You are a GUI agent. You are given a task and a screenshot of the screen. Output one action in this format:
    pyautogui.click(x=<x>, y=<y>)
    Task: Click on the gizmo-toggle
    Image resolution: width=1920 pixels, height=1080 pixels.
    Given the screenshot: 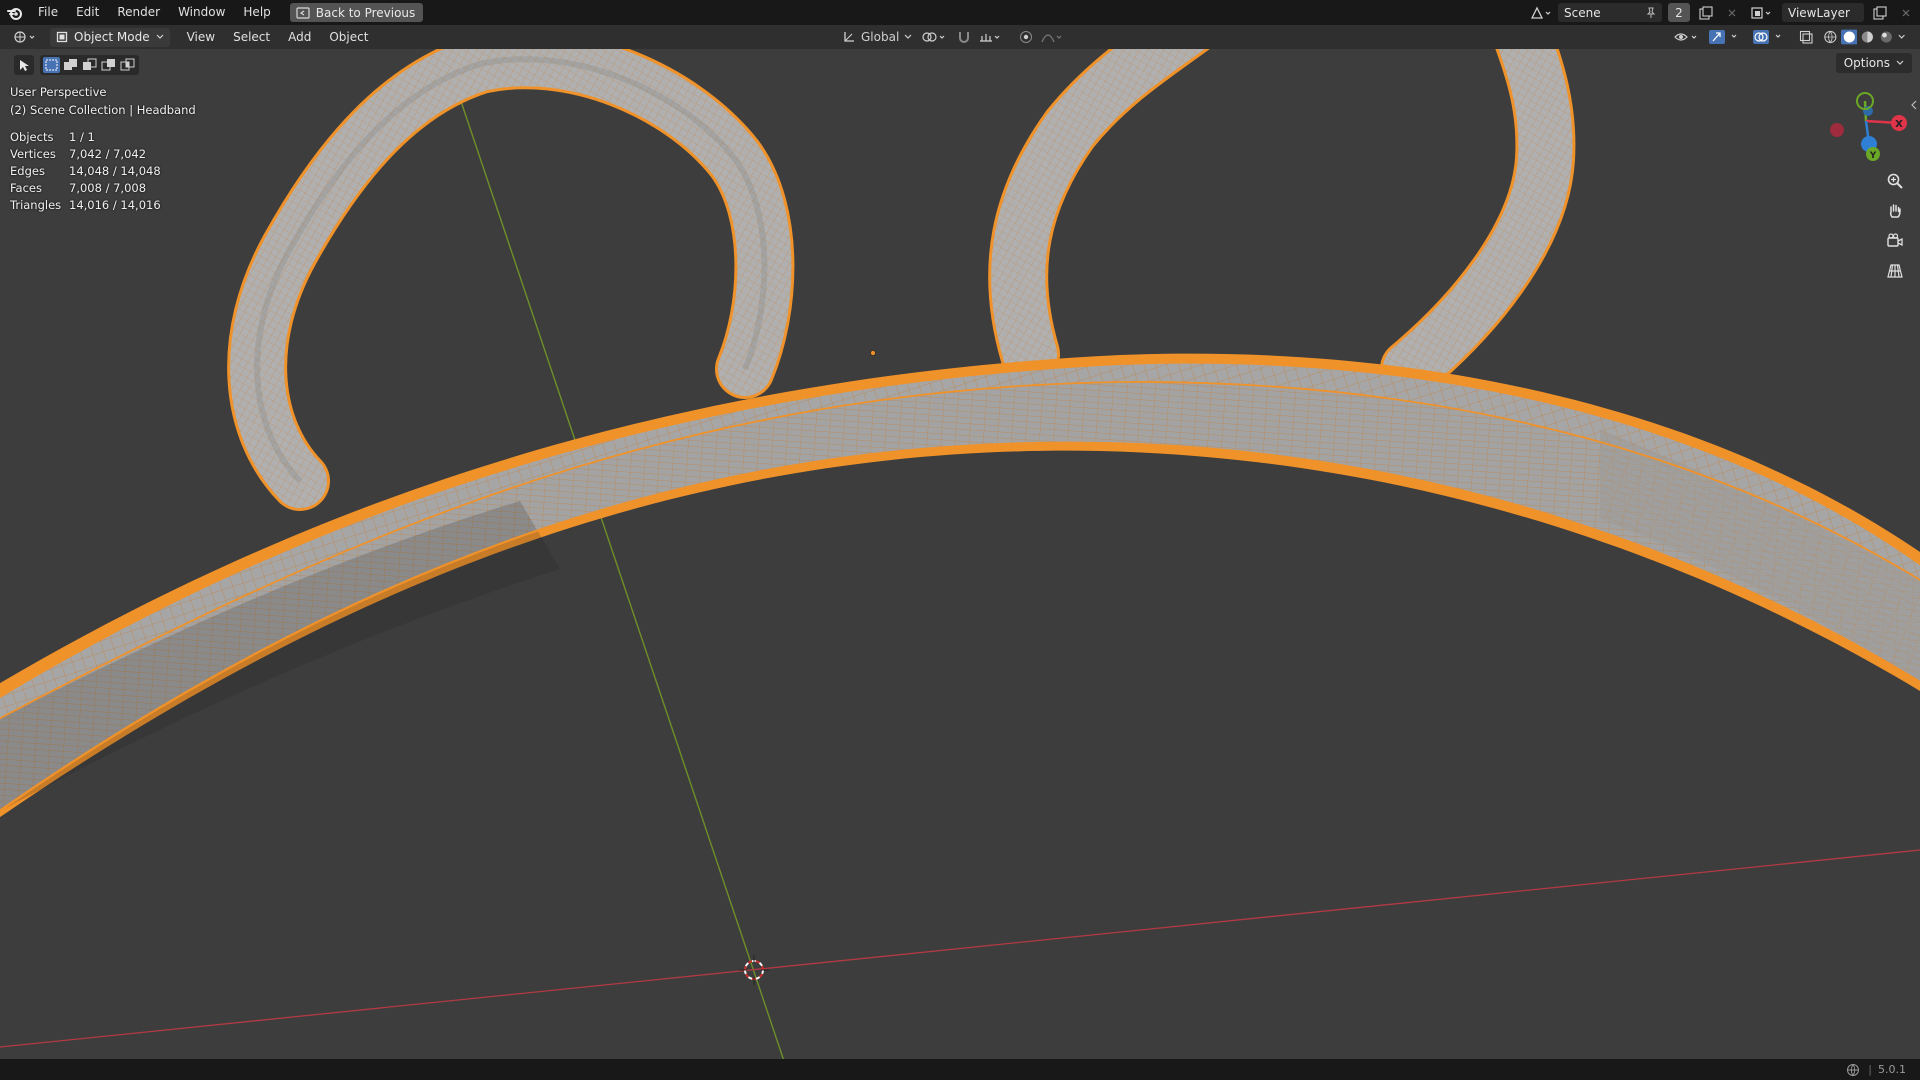 What is the action you would take?
    pyautogui.click(x=1727, y=37)
    